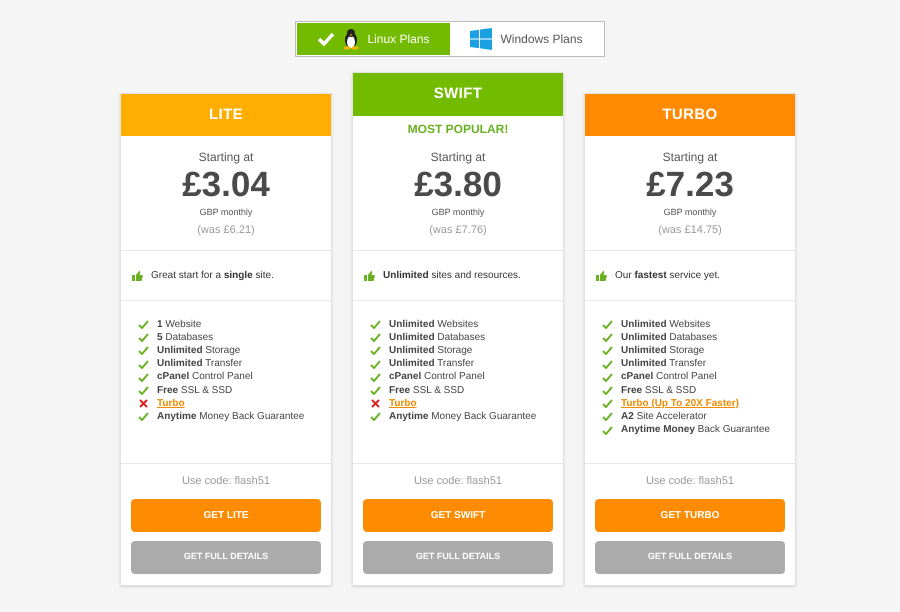  What do you see at coordinates (179, 324) in the screenshot?
I see `feature-text: 1 Website` at bounding box center [179, 324].